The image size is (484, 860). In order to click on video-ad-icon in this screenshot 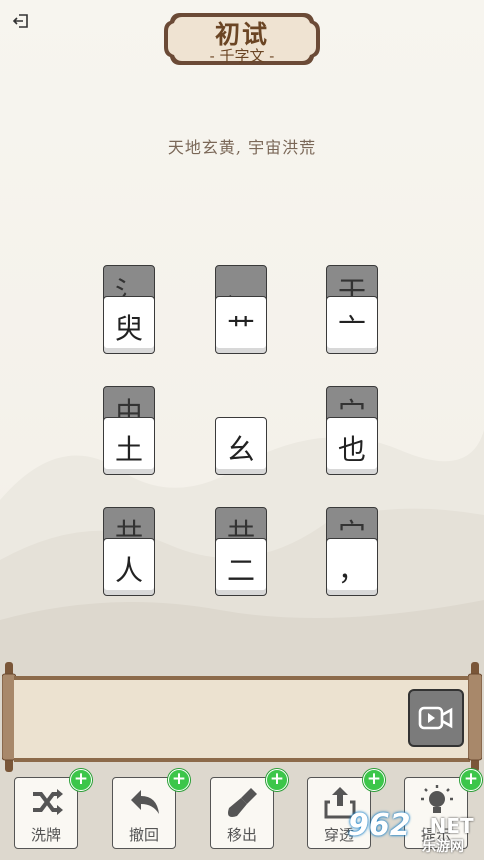, I will do `click(435, 718)`.